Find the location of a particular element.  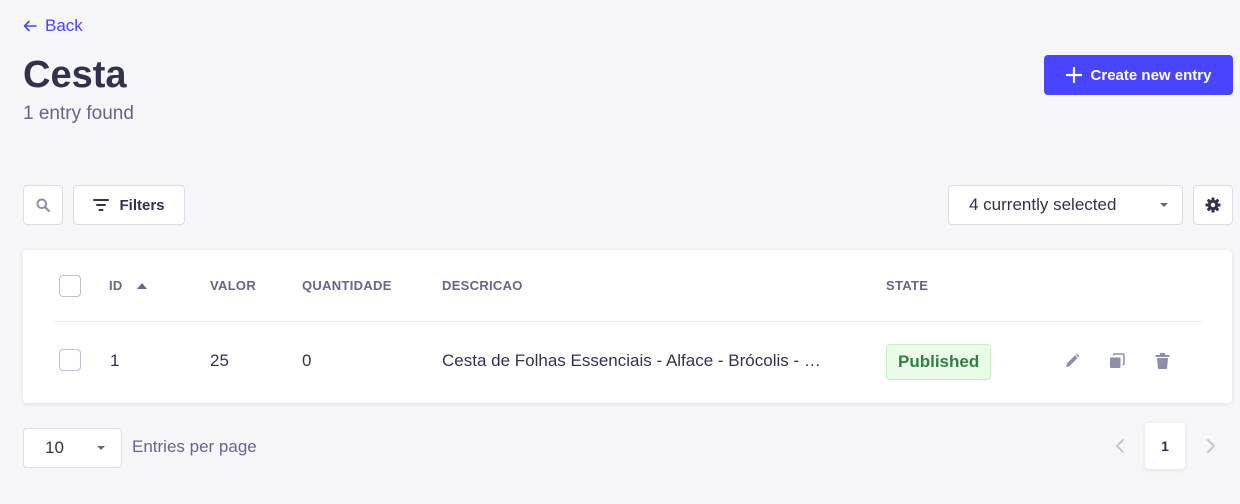

column-header-valor: VALOR is located at coordinates (233, 285).